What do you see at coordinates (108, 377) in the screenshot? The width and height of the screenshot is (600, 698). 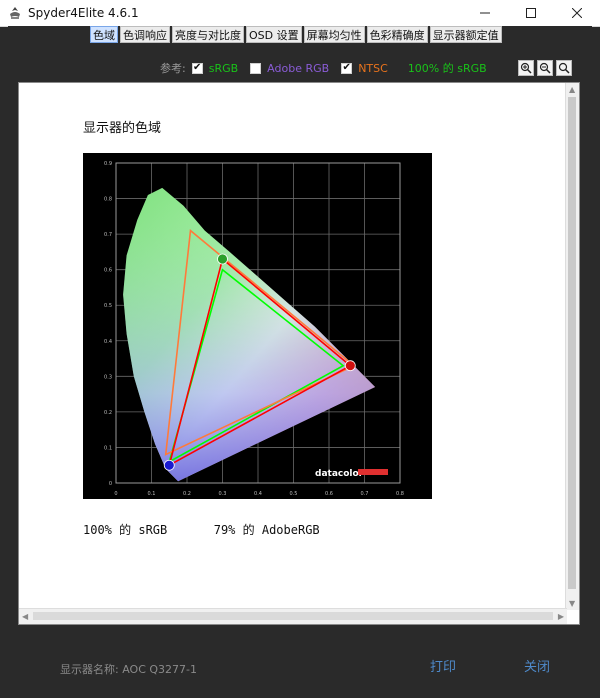 I see `y-tick-label: 0.3` at bounding box center [108, 377].